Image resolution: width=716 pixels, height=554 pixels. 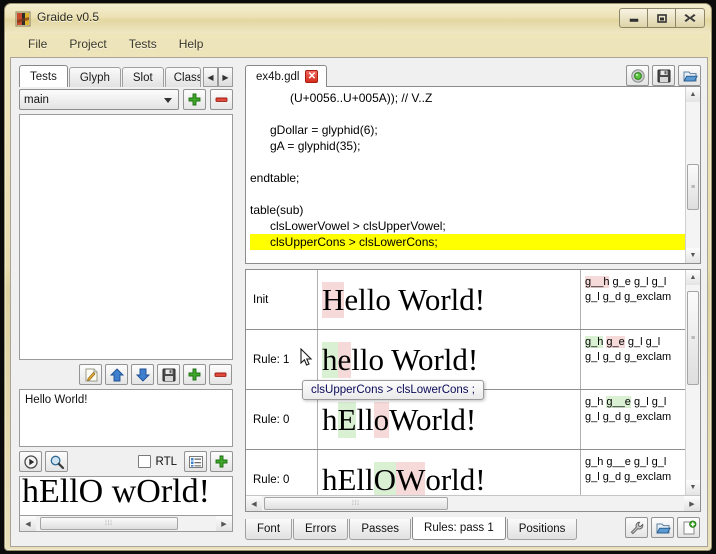 I want to click on glyph-segment: h, so click(x=330, y=419).